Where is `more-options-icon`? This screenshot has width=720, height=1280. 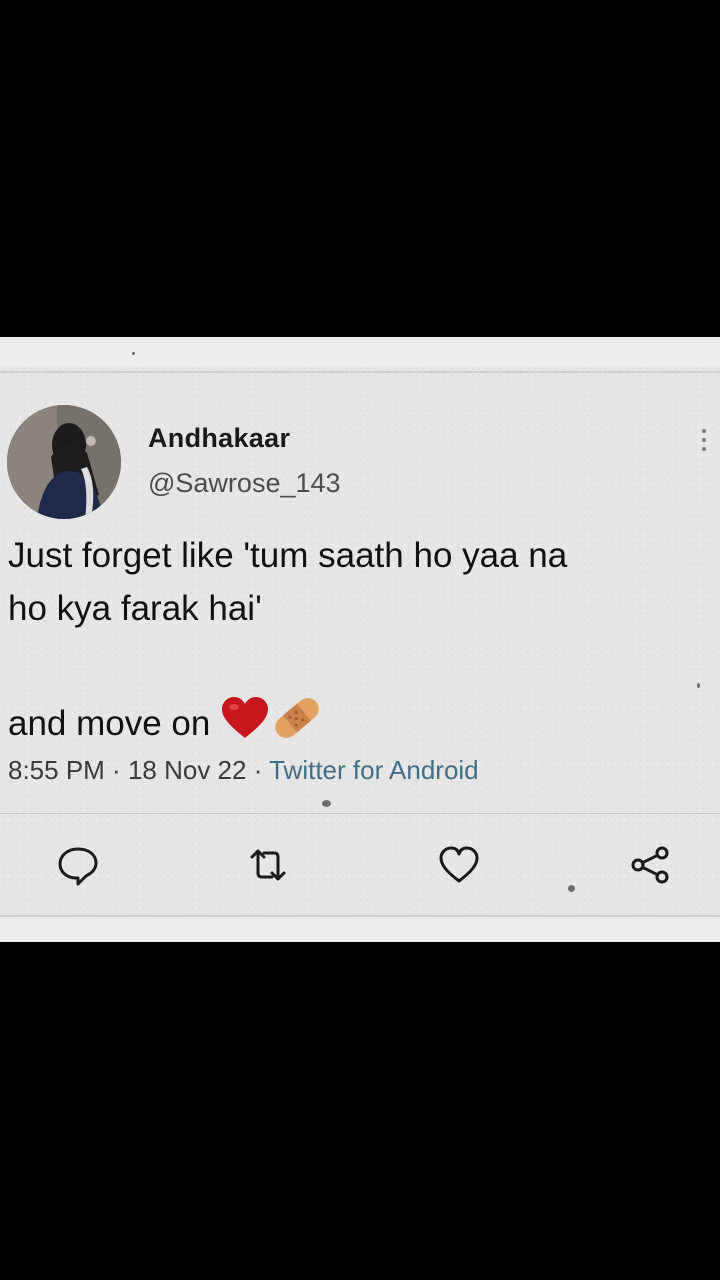
more-options-icon is located at coordinates (704, 440).